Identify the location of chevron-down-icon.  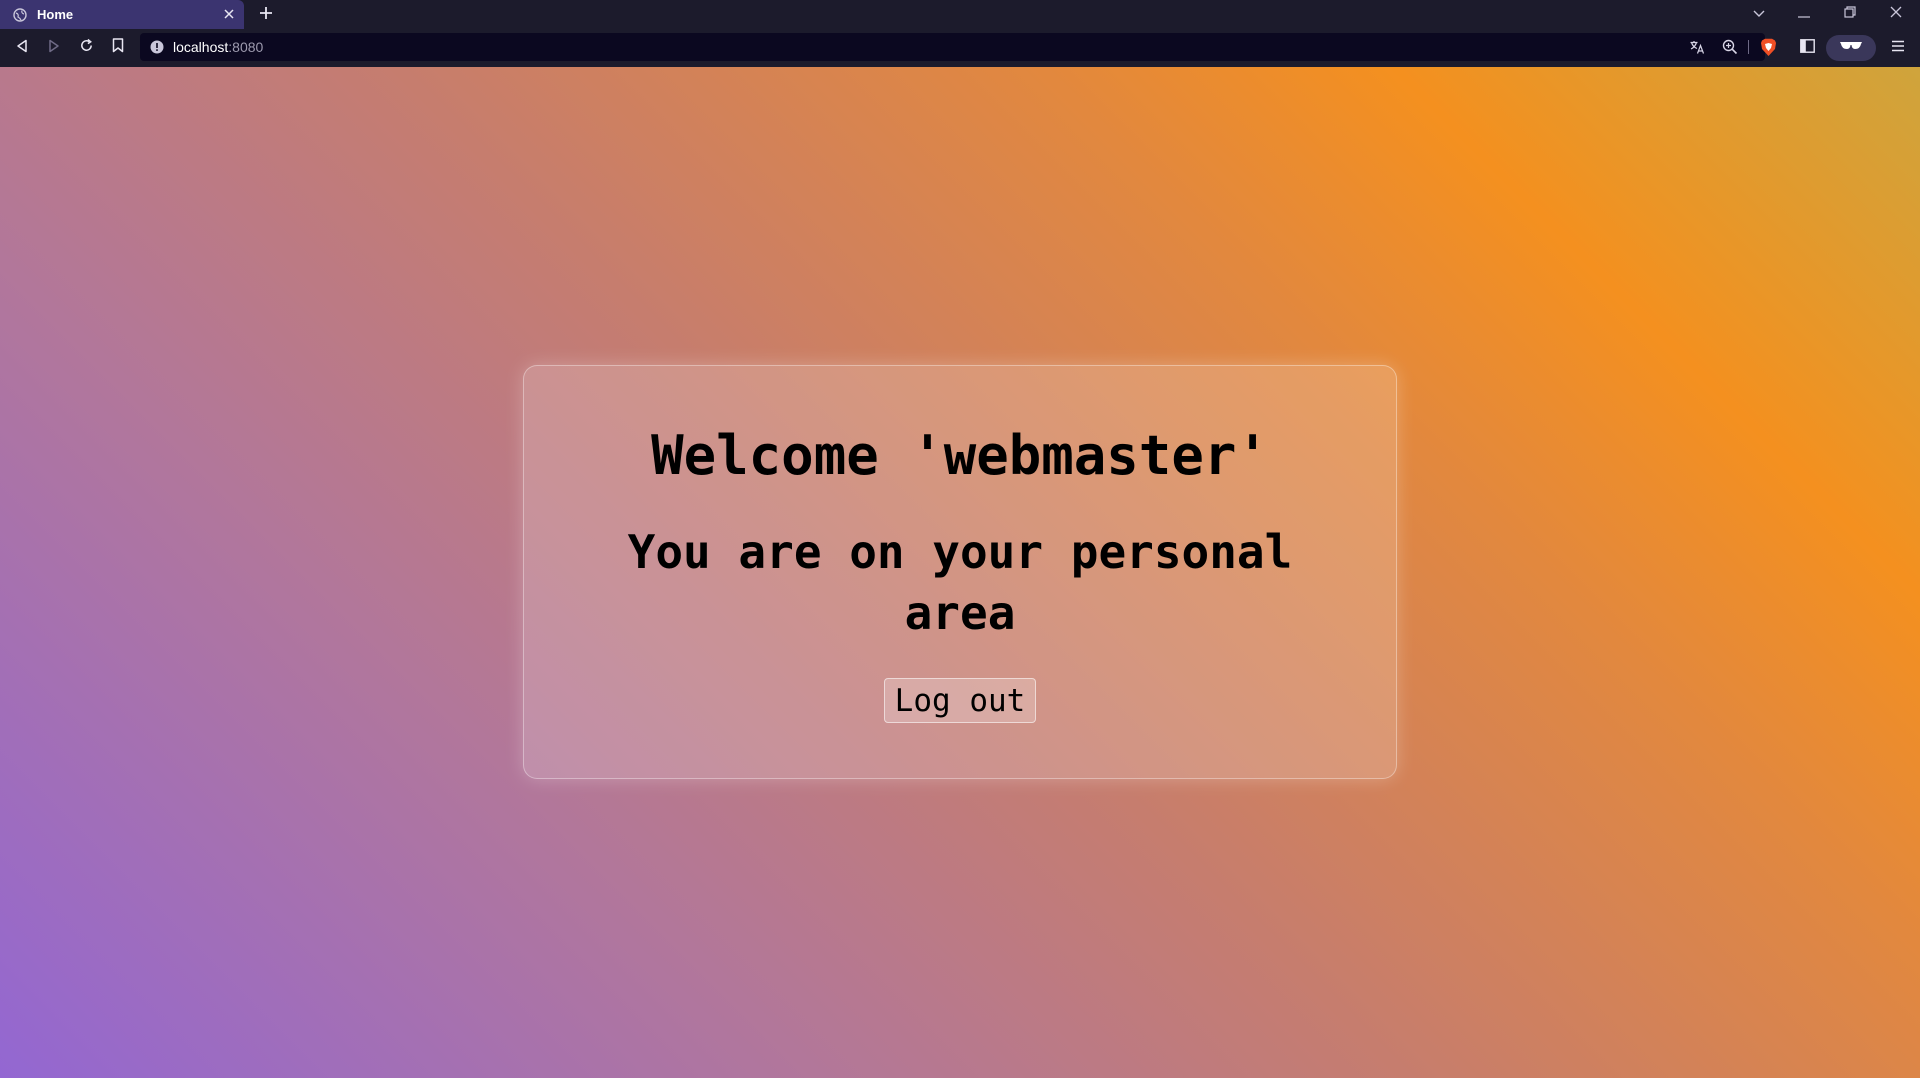
(1759, 14).